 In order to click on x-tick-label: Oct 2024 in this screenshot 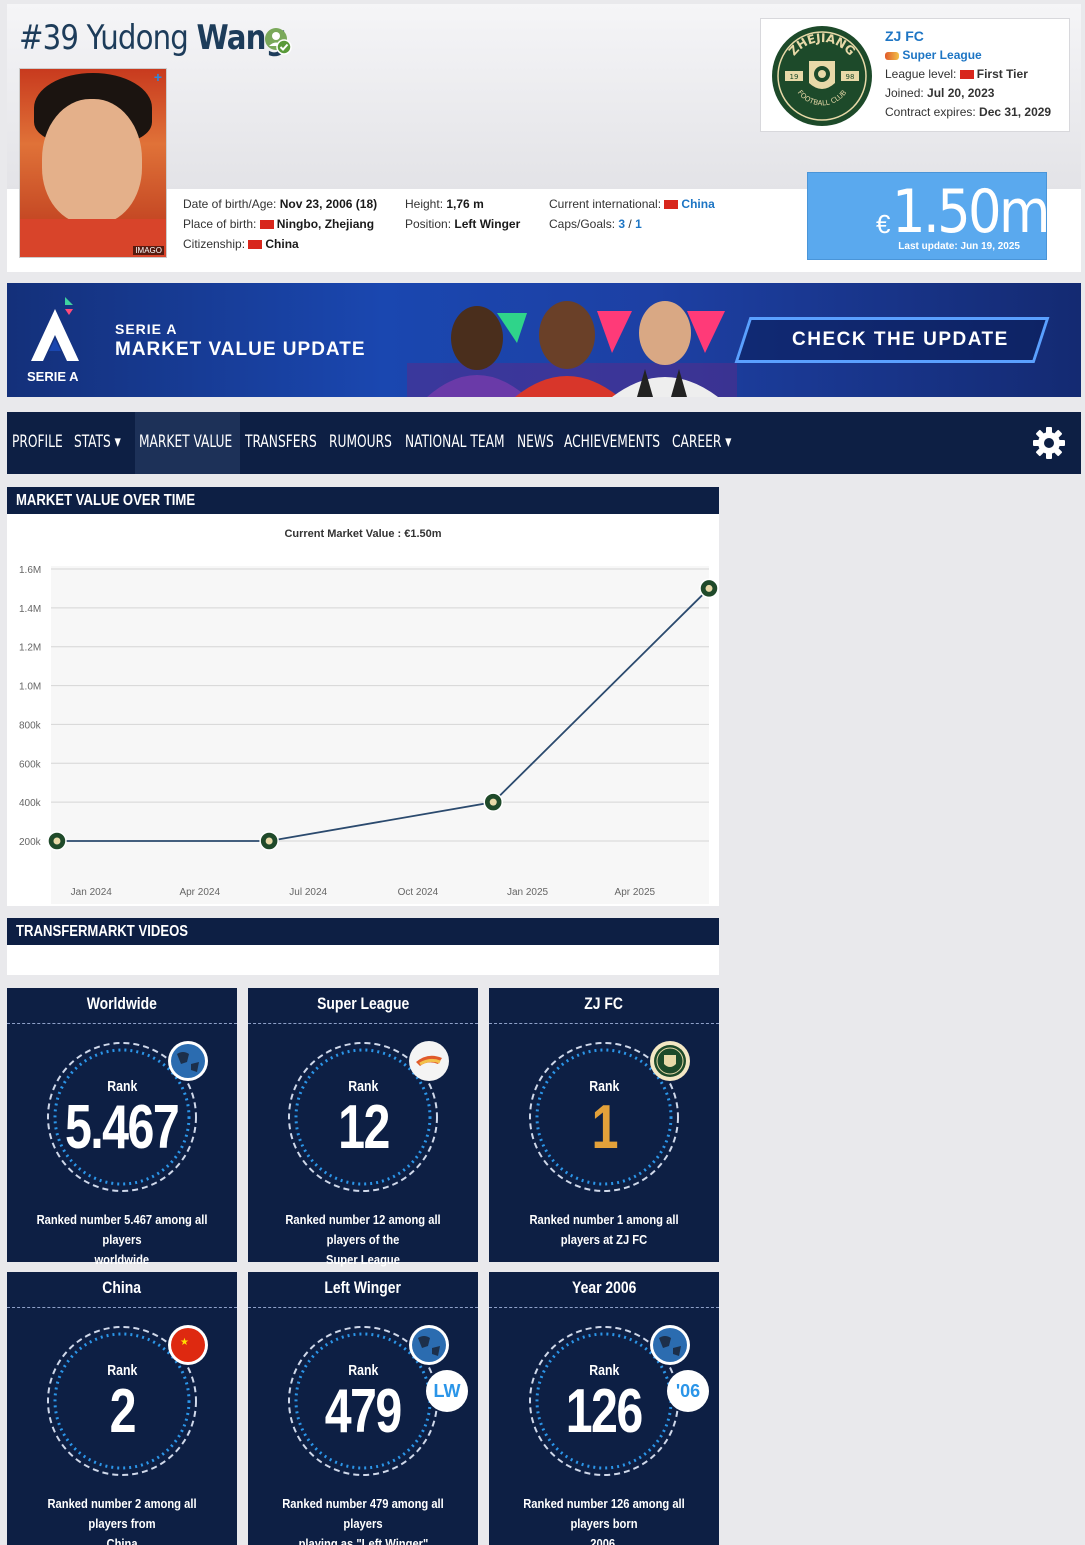, I will do `click(418, 892)`.